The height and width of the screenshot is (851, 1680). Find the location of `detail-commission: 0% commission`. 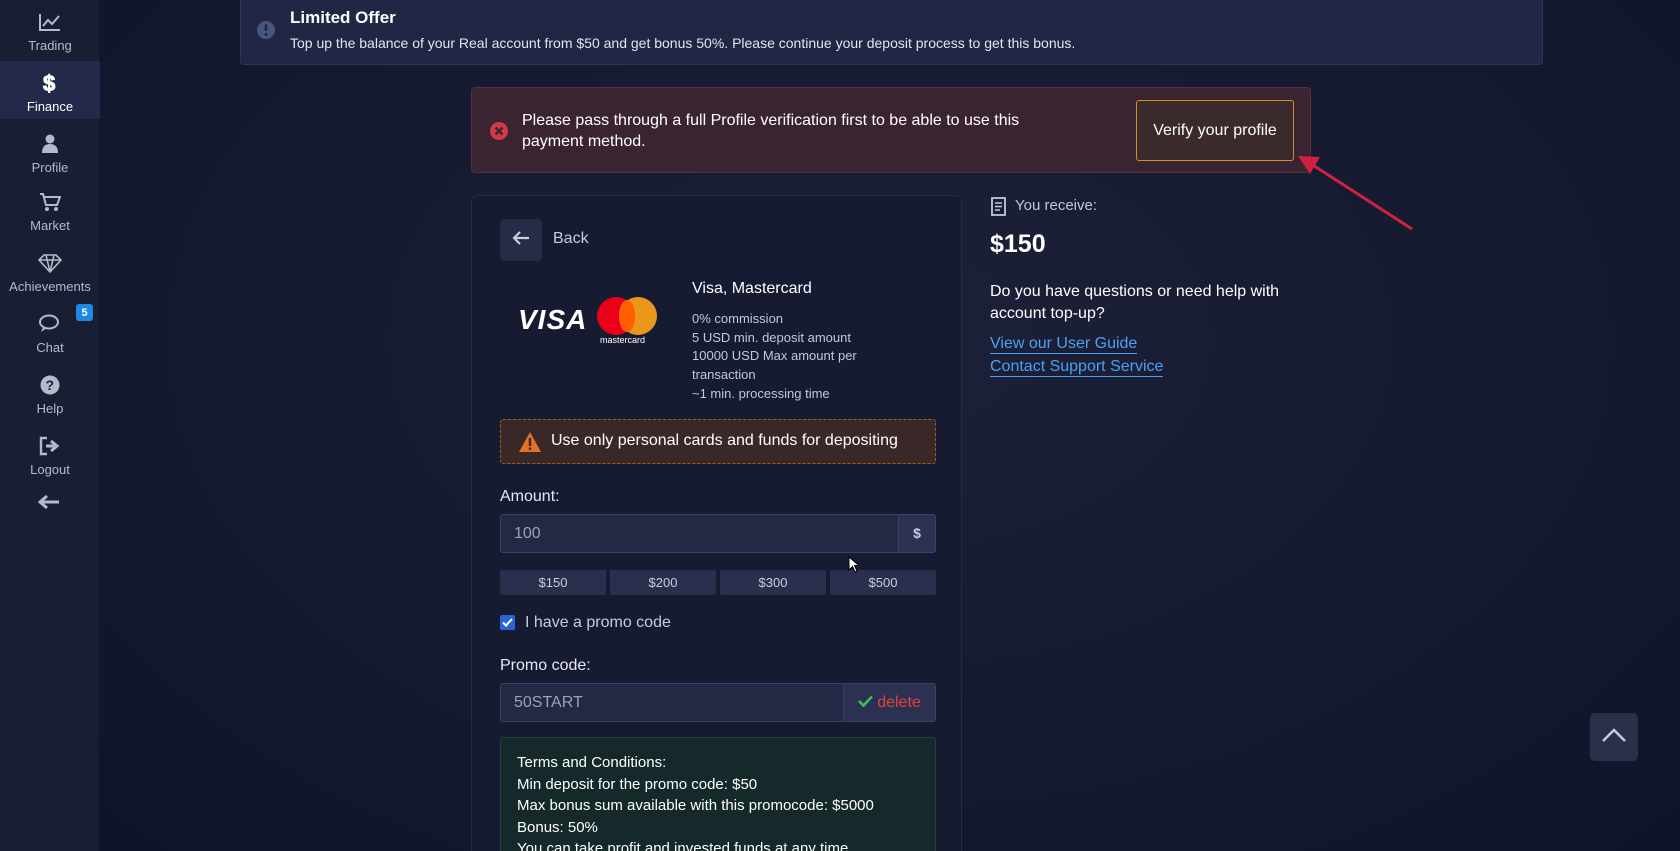

detail-commission: 0% commission is located at coordinates (738, 318).